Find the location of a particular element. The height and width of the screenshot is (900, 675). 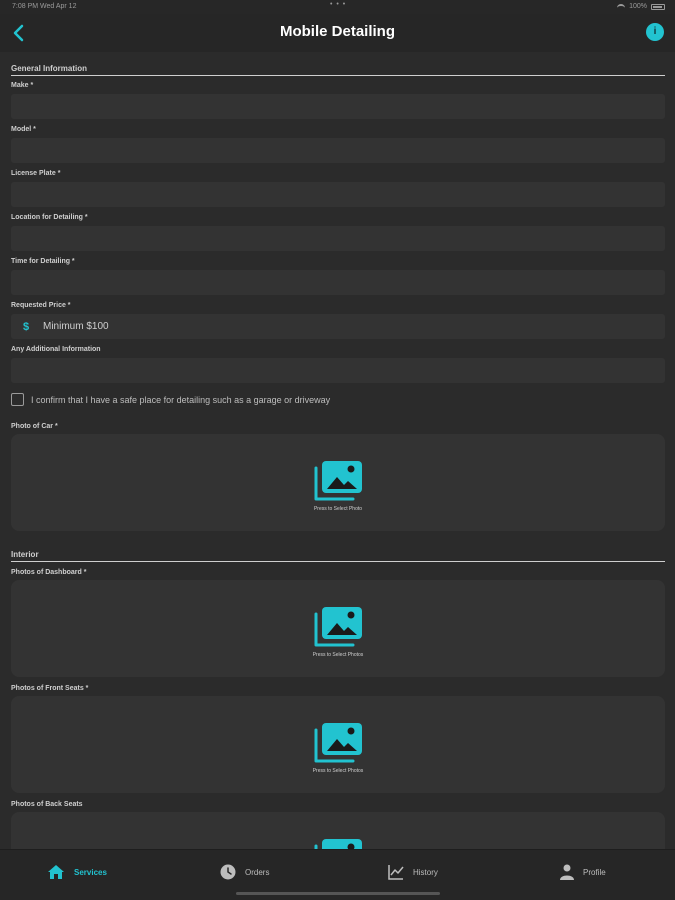

tab-services-label: Services is located at coordinates (90, 872).